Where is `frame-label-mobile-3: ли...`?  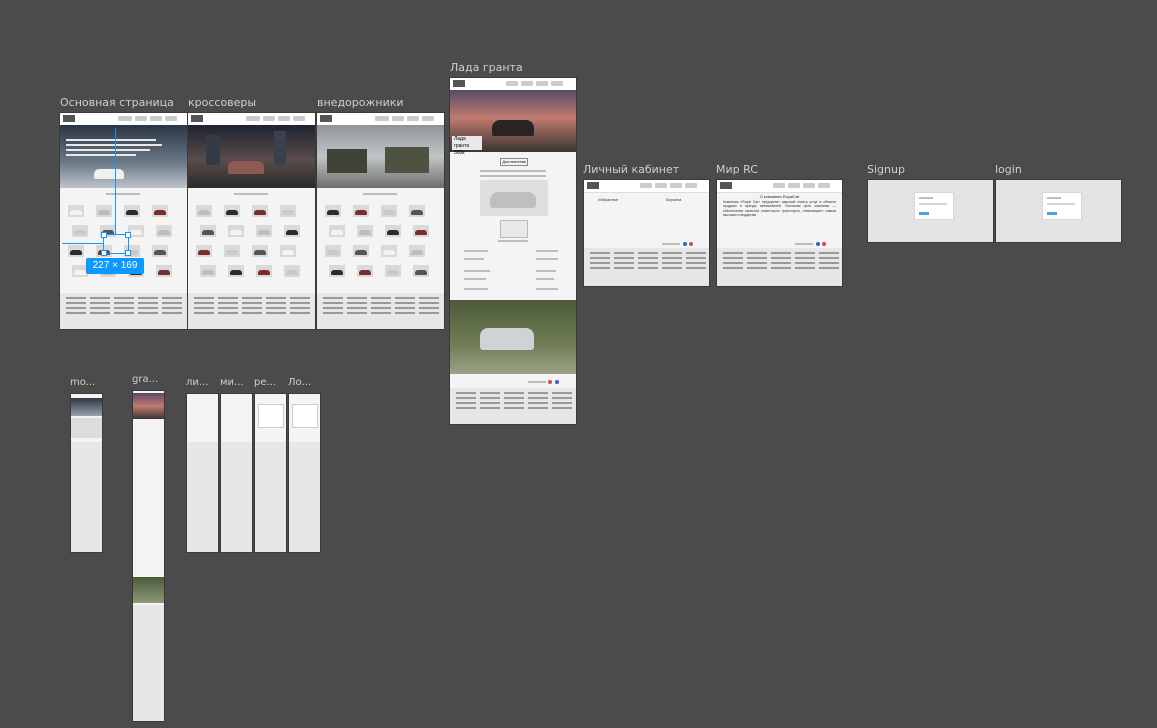
frame-label-mobile-3: ли... is located at coordinates (197, 382).